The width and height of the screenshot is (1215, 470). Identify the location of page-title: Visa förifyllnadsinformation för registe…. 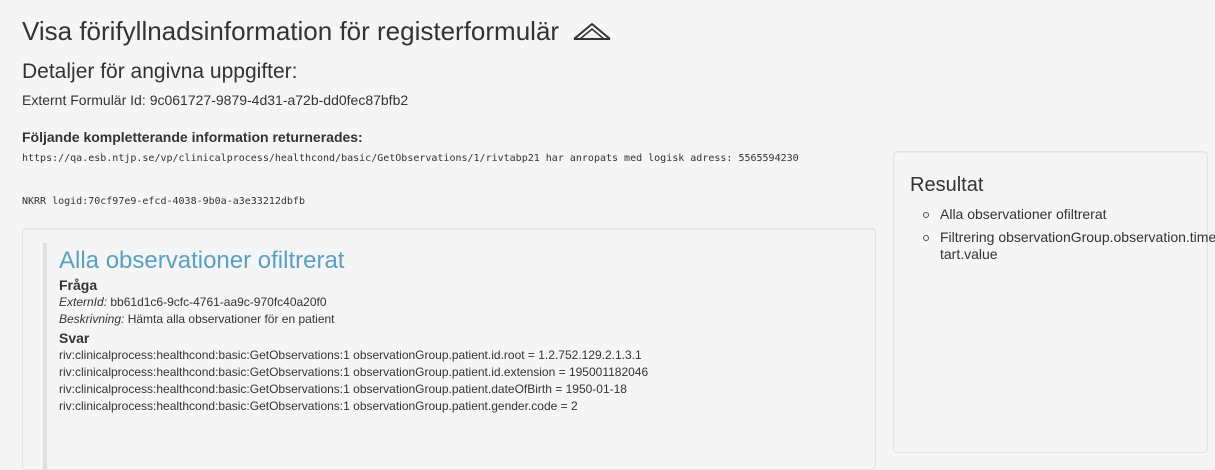
(291, 31).